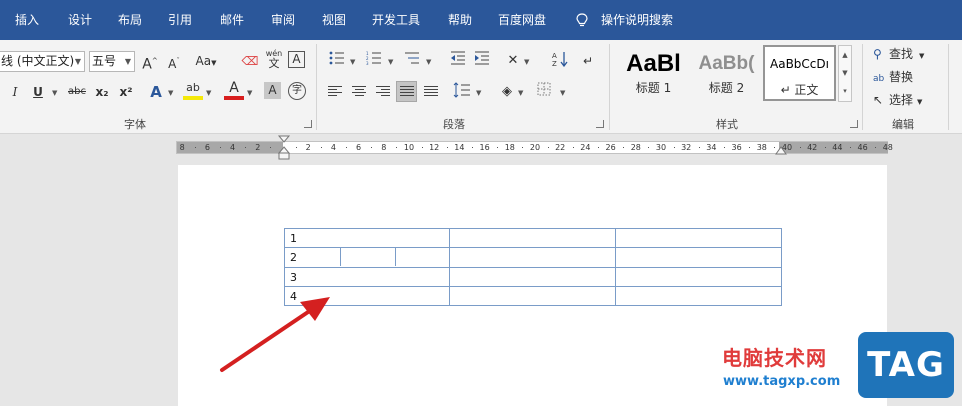  I want to click on tab-references: 引用, so click(180, 20).